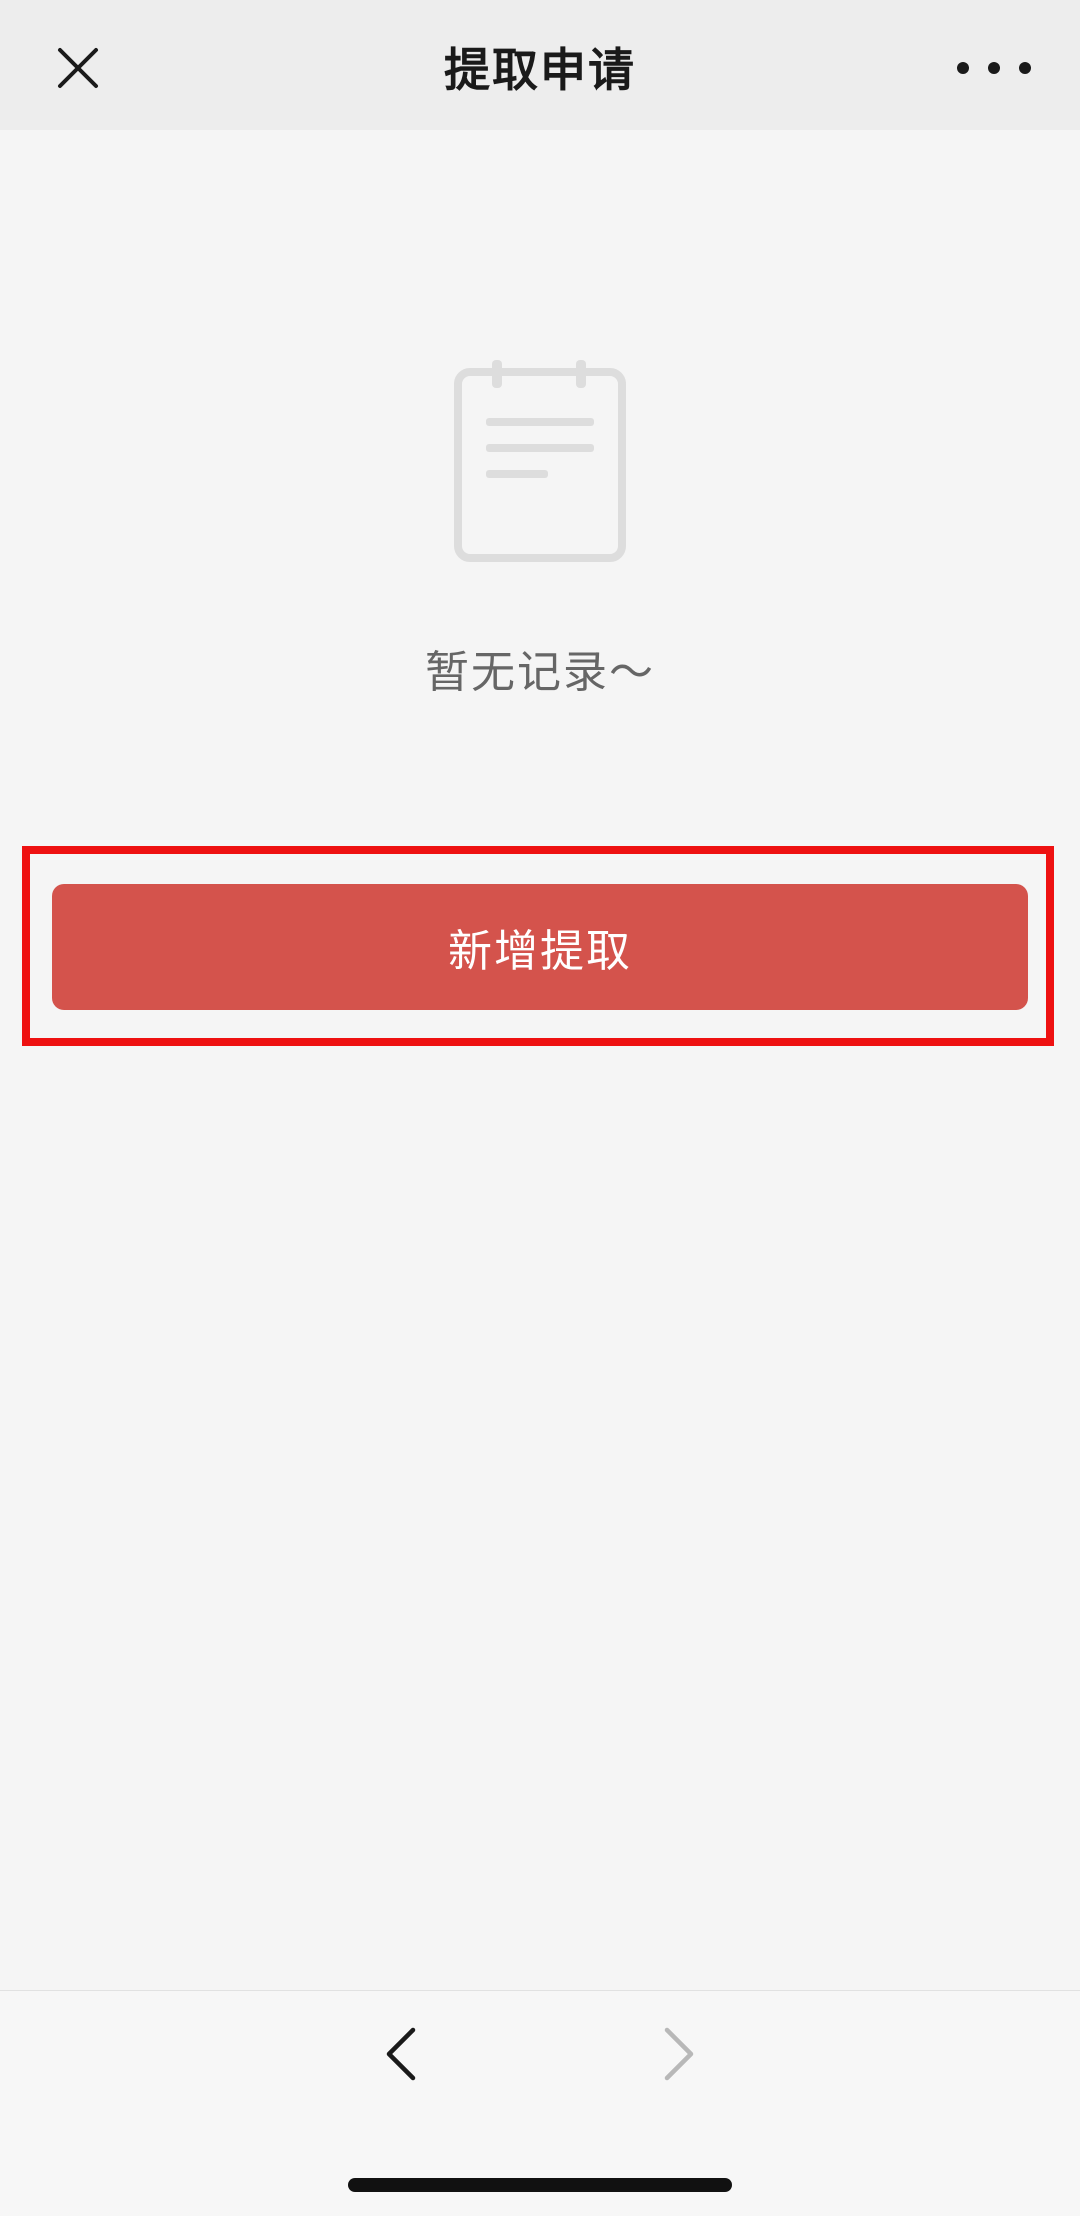 The width and height of the screenshot is (1080, 2216). I want to click on top-bar: 提取申请, so click(540, 65).